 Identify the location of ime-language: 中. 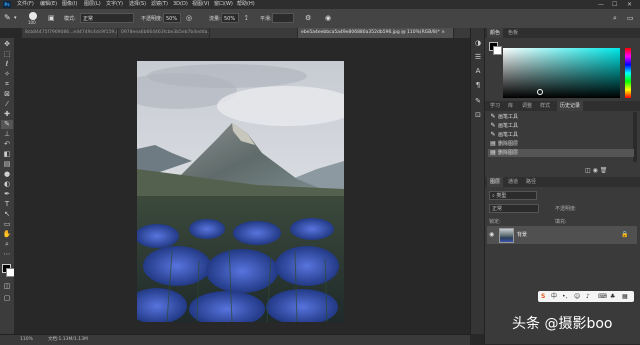
(554, 296).